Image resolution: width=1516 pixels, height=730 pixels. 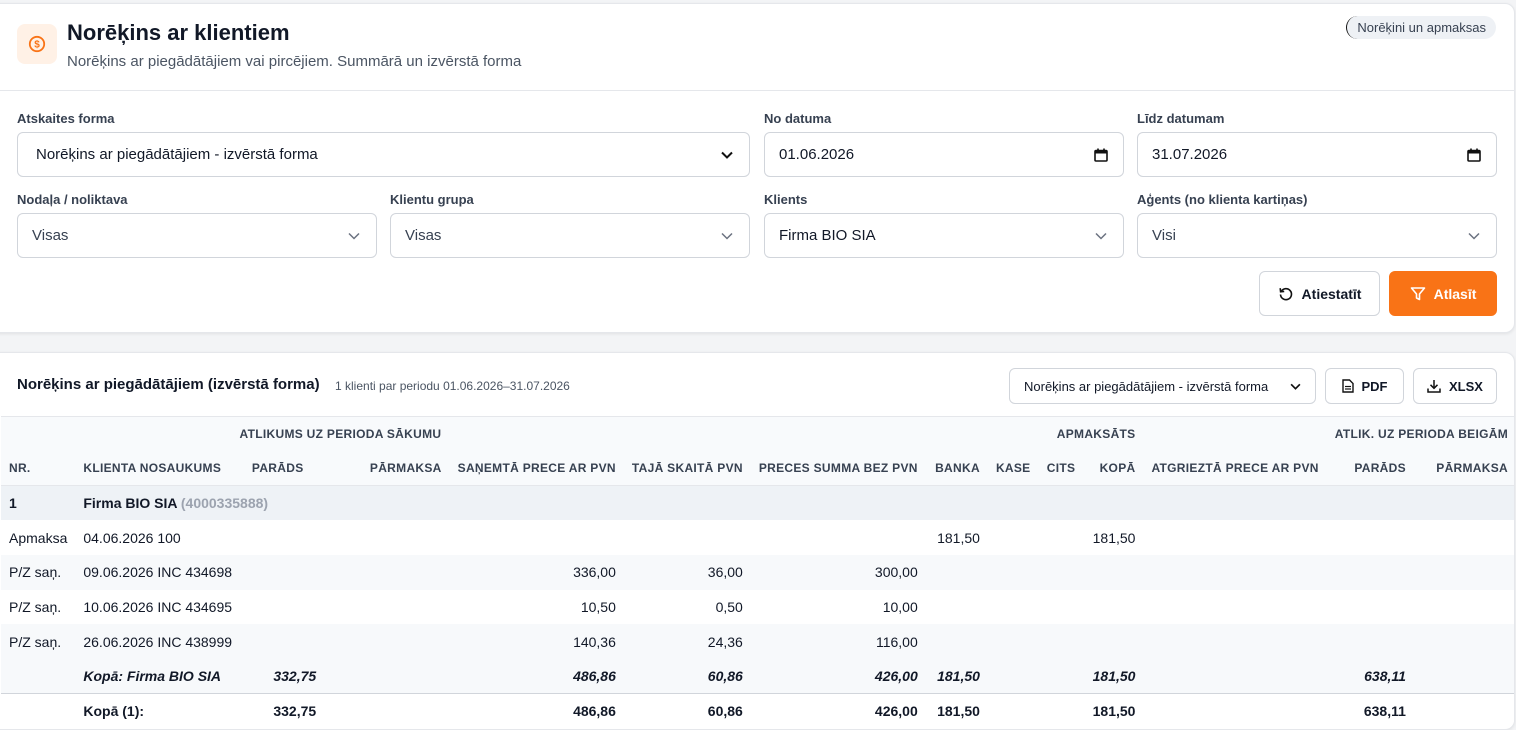 I want to click on subtotal-received: 486,86, so click(x=536, y=676).